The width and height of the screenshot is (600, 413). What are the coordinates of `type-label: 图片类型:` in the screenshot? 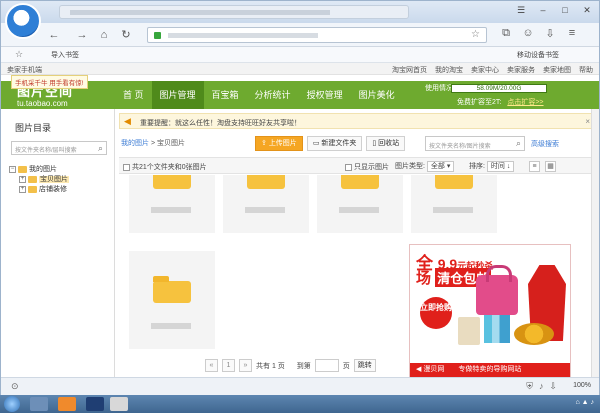 It's located at (410, 166).